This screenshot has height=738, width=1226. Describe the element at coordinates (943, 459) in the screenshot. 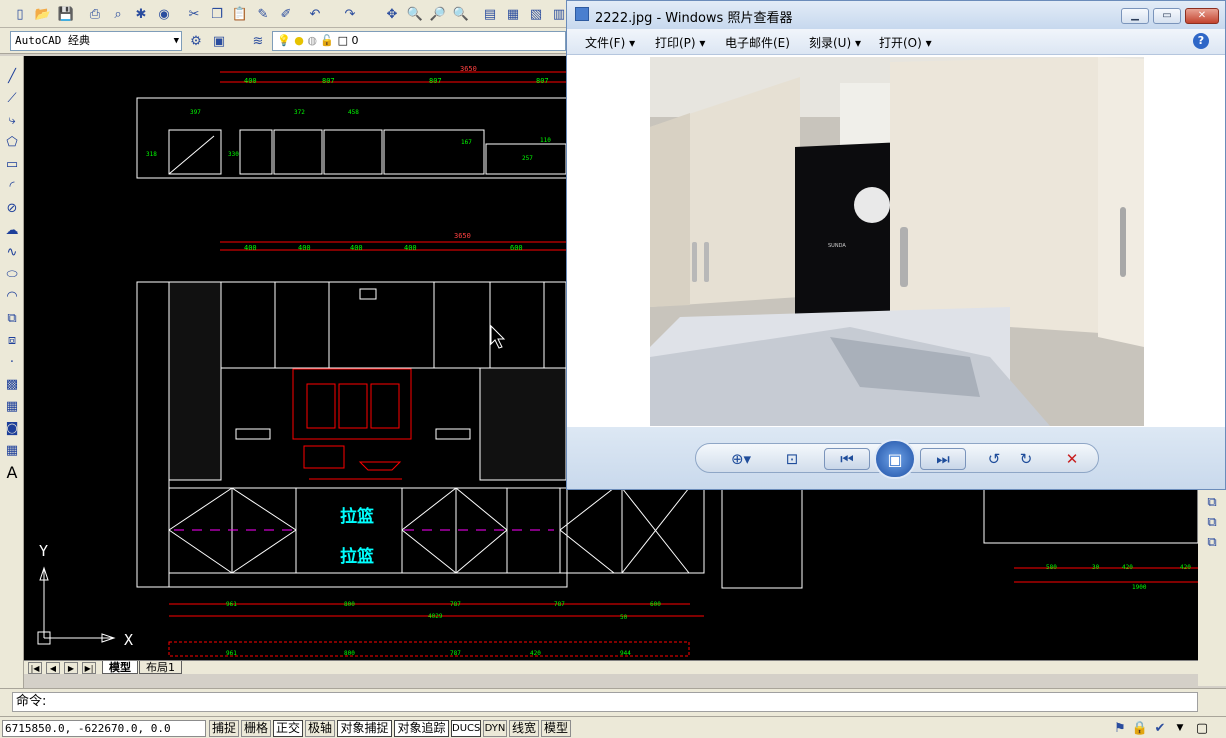

I see `next-icon: ⏭` at that location.